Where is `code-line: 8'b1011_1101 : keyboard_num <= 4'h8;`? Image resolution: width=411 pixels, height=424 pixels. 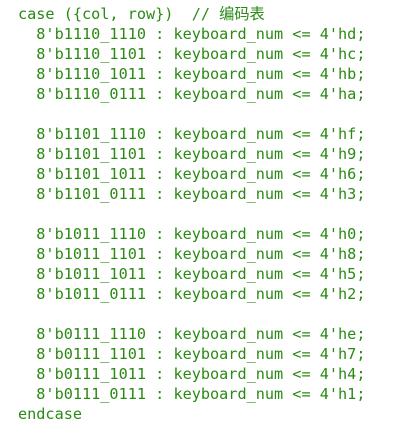 code-line: 8'b1011_1101 : keyboard_num <= 4'h8; is located at coordinates (192, 254).